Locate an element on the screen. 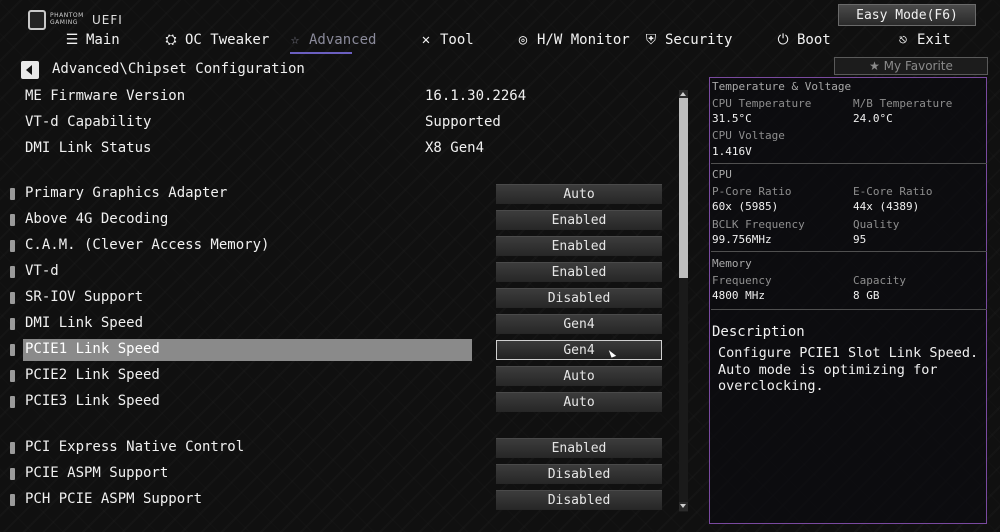 The image size is (1000, 532). tab-security: ⛨ Security is located at coordinates (688, 40).